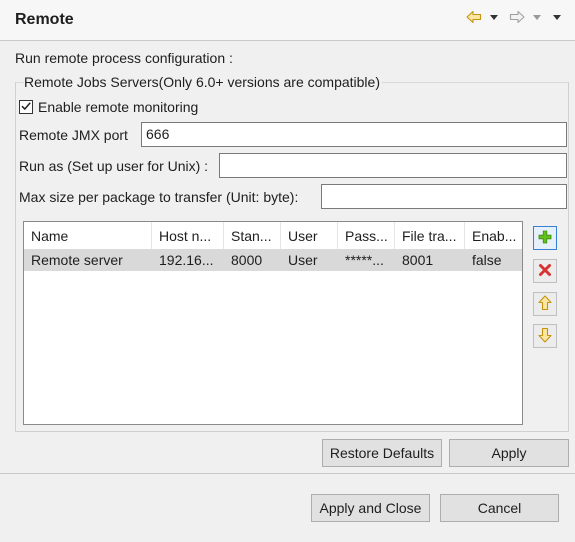 The height and width of the screenshot is (542, 575). What do you see at coordinates (88, 235) in the screenshot?
I see `column-header-name: Name` at bounding box center [88, 235].